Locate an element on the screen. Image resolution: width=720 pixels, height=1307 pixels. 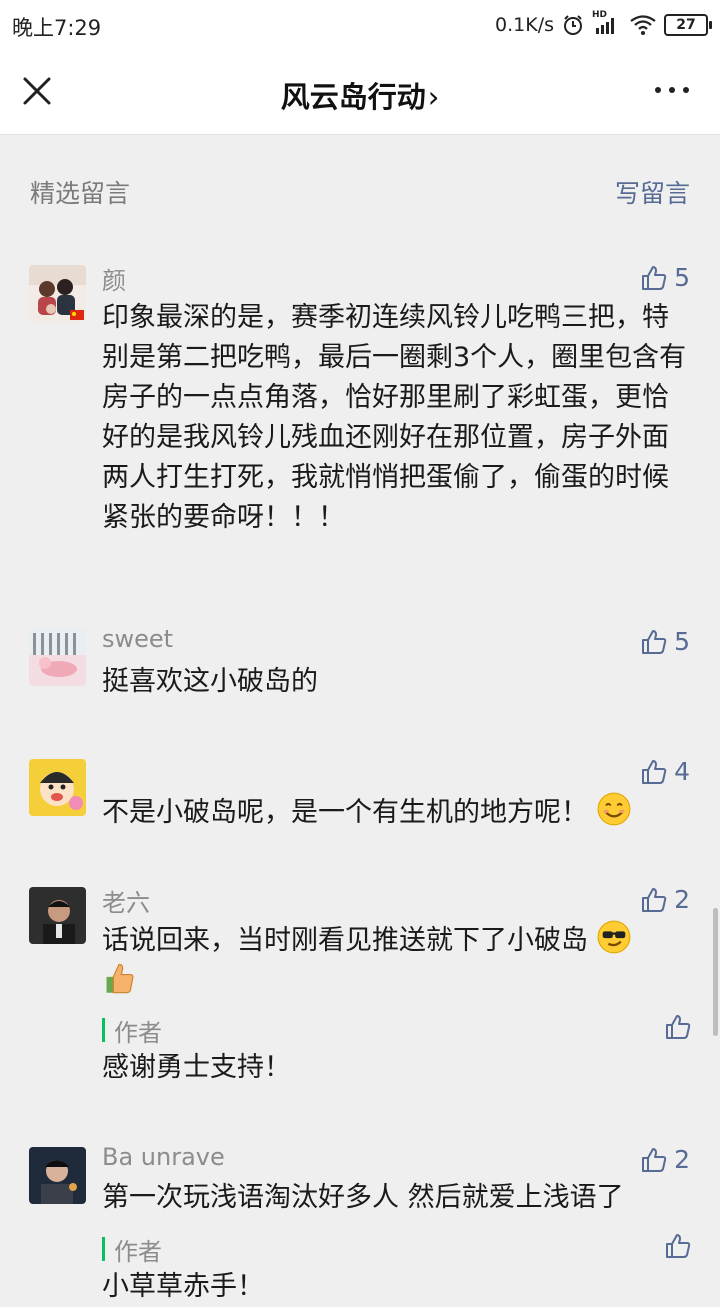
battery-icon: 27 is located at coordinates (688, 25).